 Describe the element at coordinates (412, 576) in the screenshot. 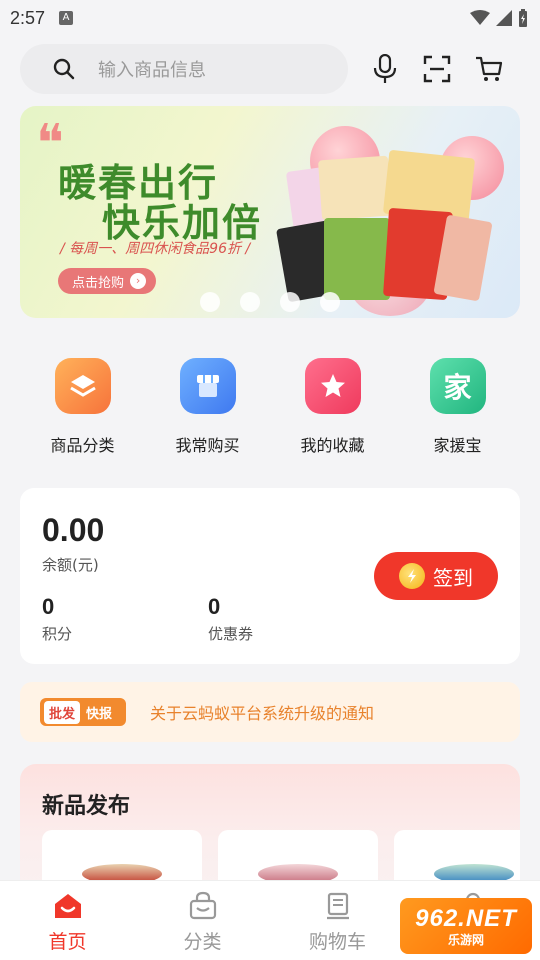

I see `coin-icon` at that location.